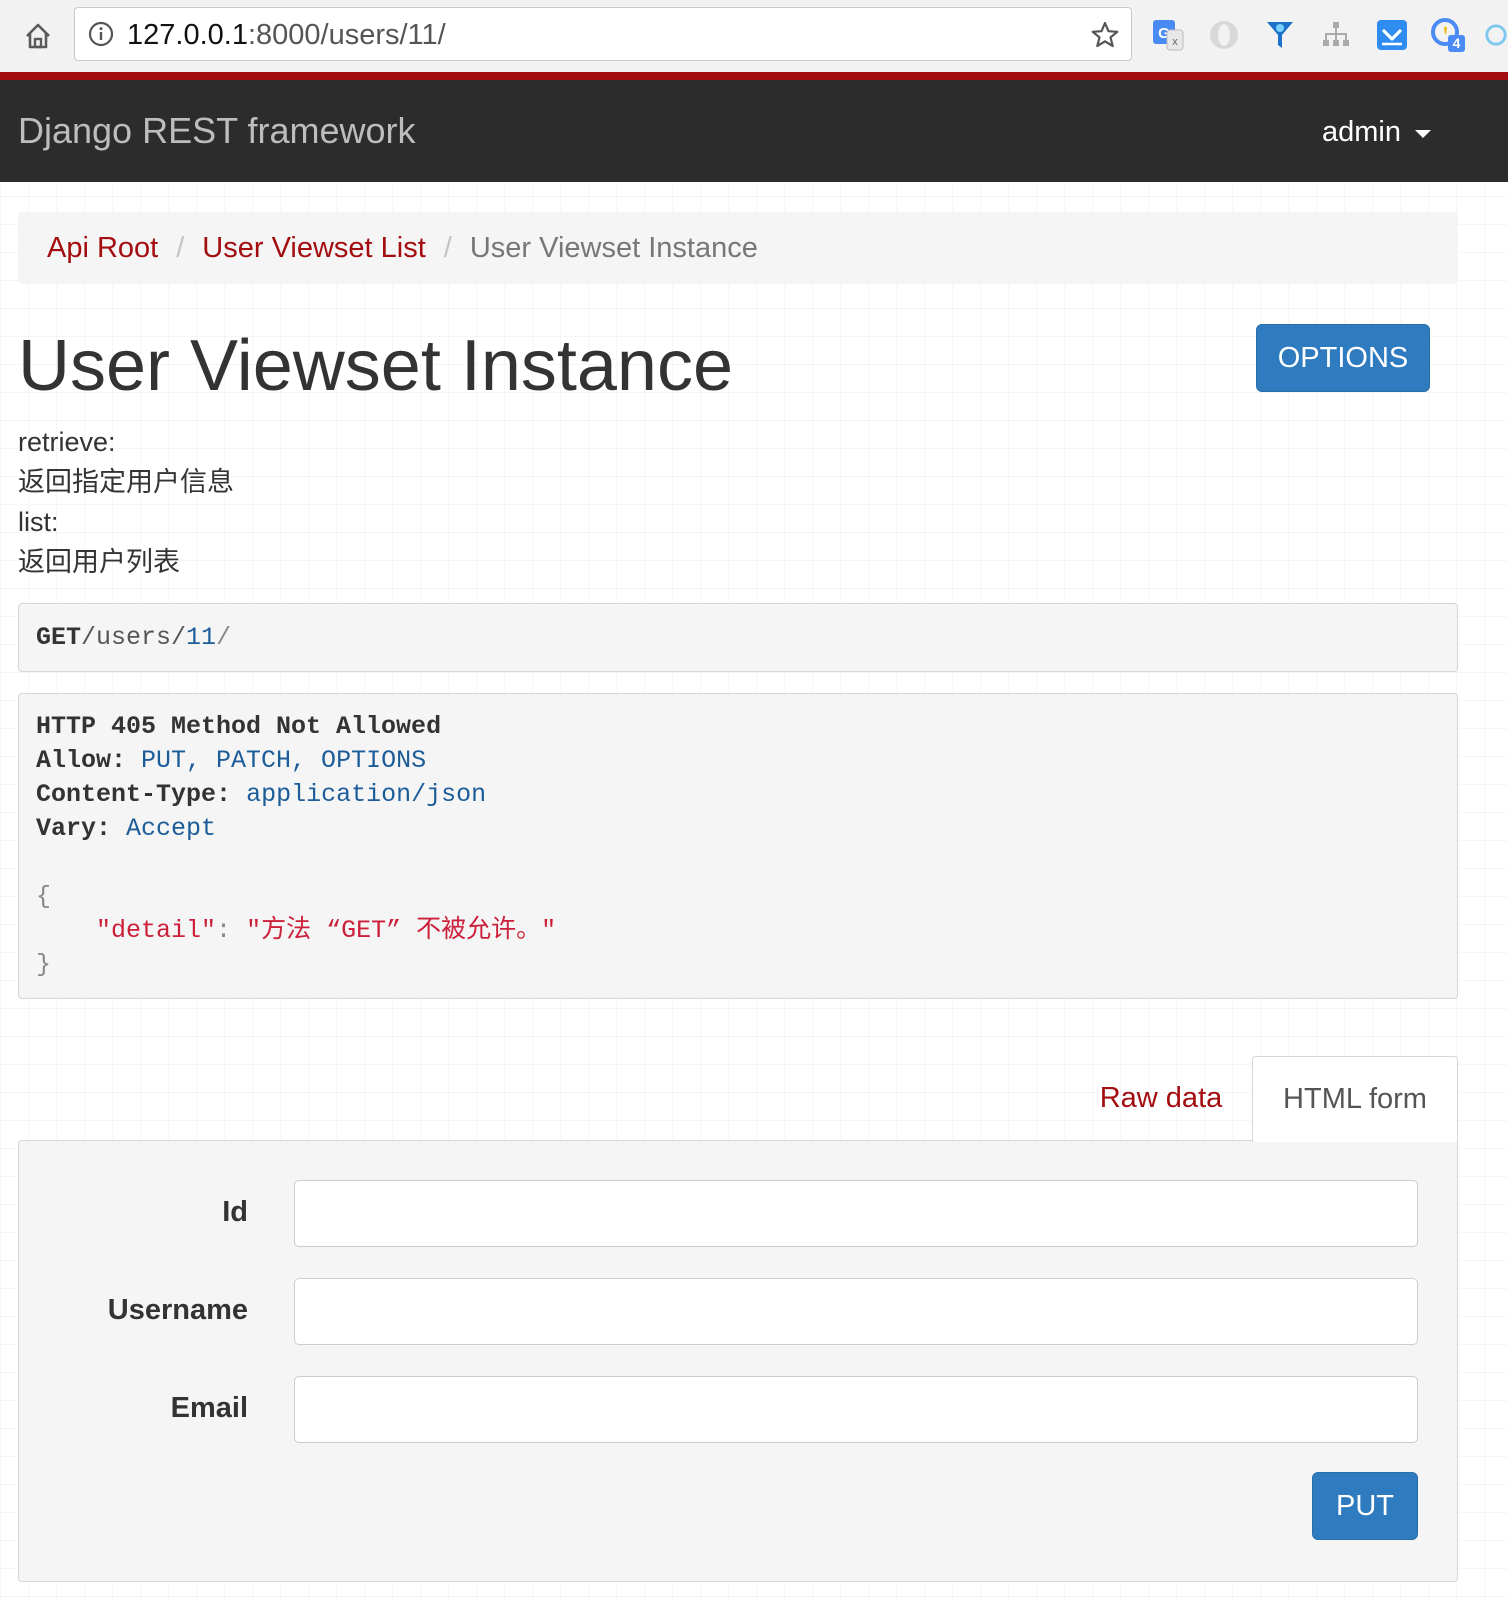 This screenshot has height=1600, width=1508. What do you see at coordinates (738, 863) in the screenshot?
I see `response-spacer` at bounding box center [738, 863].